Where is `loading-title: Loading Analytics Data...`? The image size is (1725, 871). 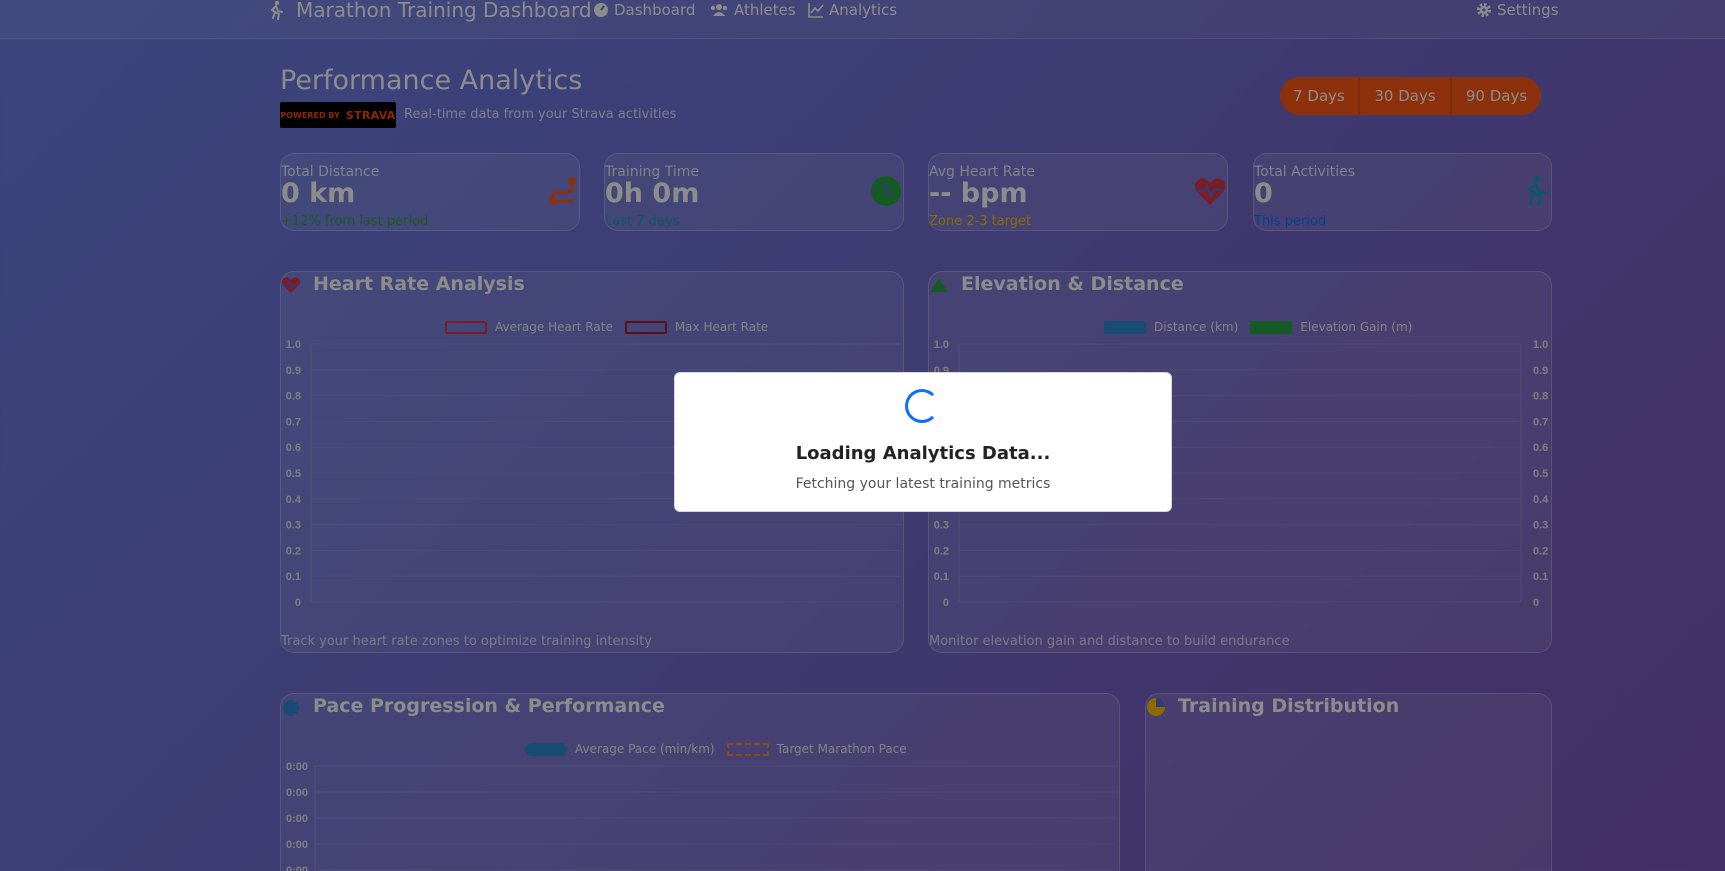
loading-title: Loading Analytics Data... is located at coordinates (923, 453).